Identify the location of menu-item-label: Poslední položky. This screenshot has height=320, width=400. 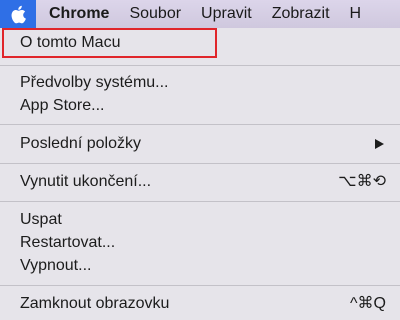
(80, 143).